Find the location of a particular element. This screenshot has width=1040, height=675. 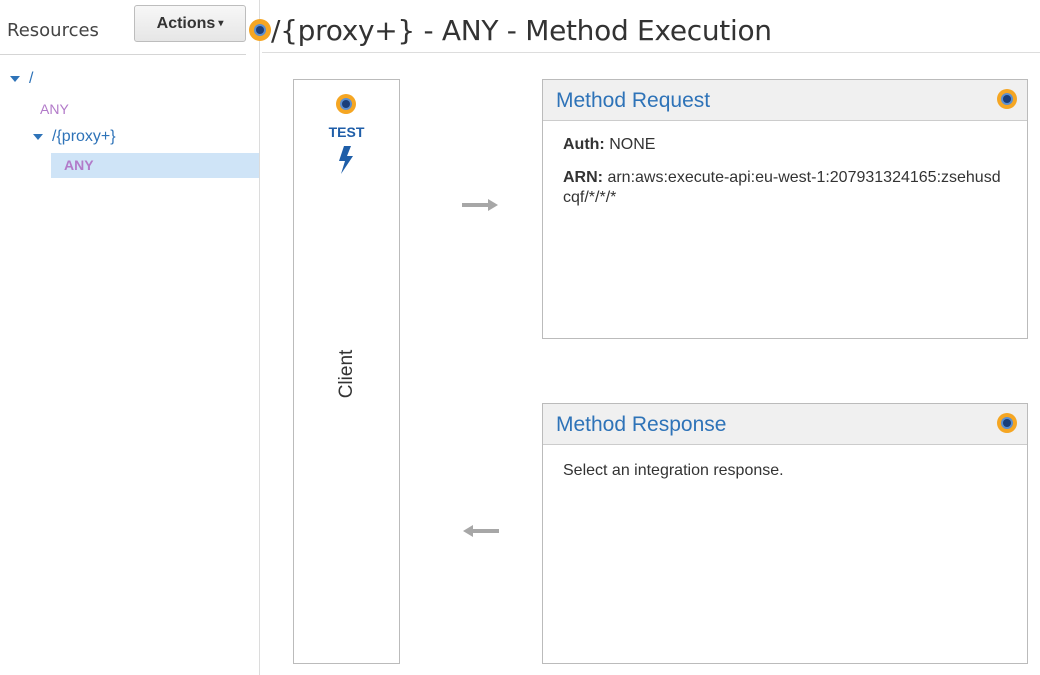

actions-label: Actions is located at coordinates (186, 23).